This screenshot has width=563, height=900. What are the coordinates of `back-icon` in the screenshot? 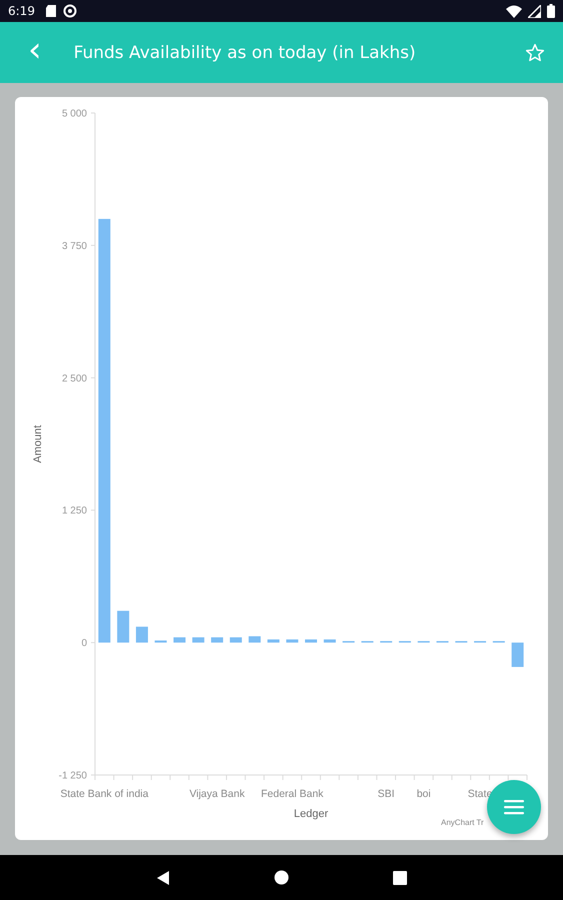 It's located at (163, 878).